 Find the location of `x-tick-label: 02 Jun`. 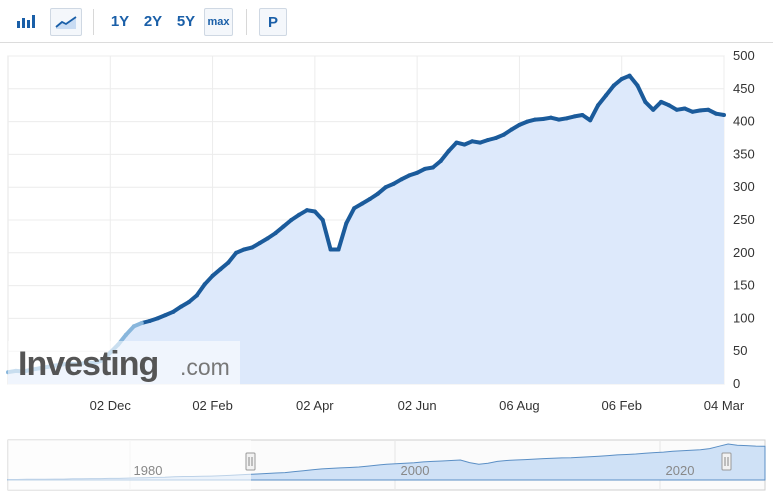

x-tick-label: 02 Jun is located at coordinates (417, 405).